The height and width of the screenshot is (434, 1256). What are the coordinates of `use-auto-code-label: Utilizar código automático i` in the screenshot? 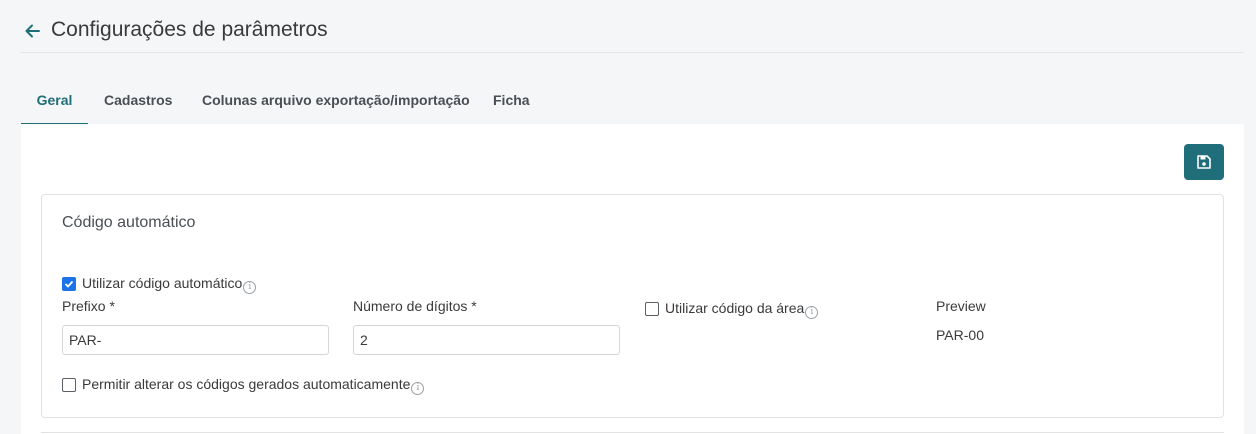 It's located at (169, 284).